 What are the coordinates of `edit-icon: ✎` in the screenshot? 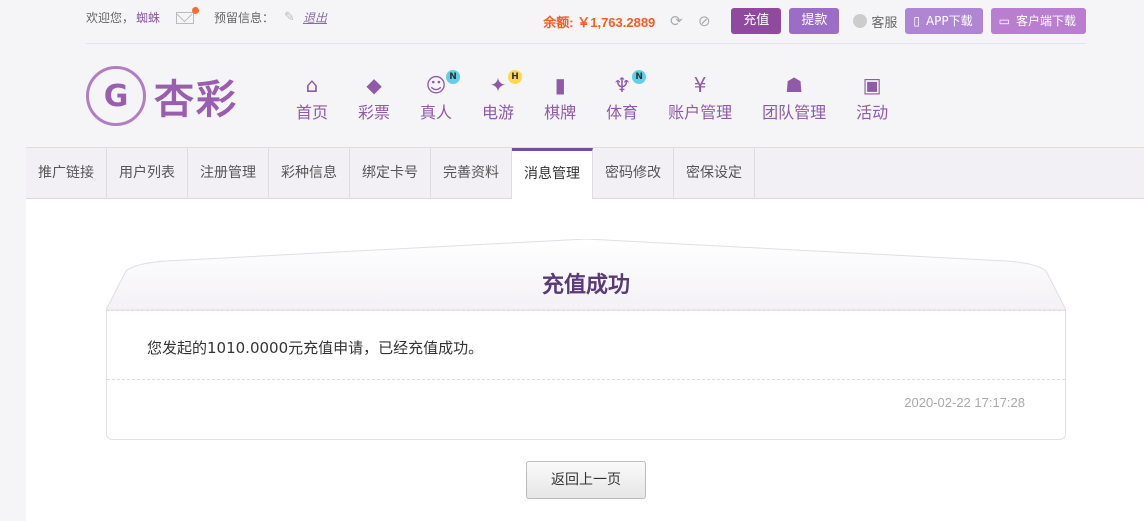 It's located at (289, 17).